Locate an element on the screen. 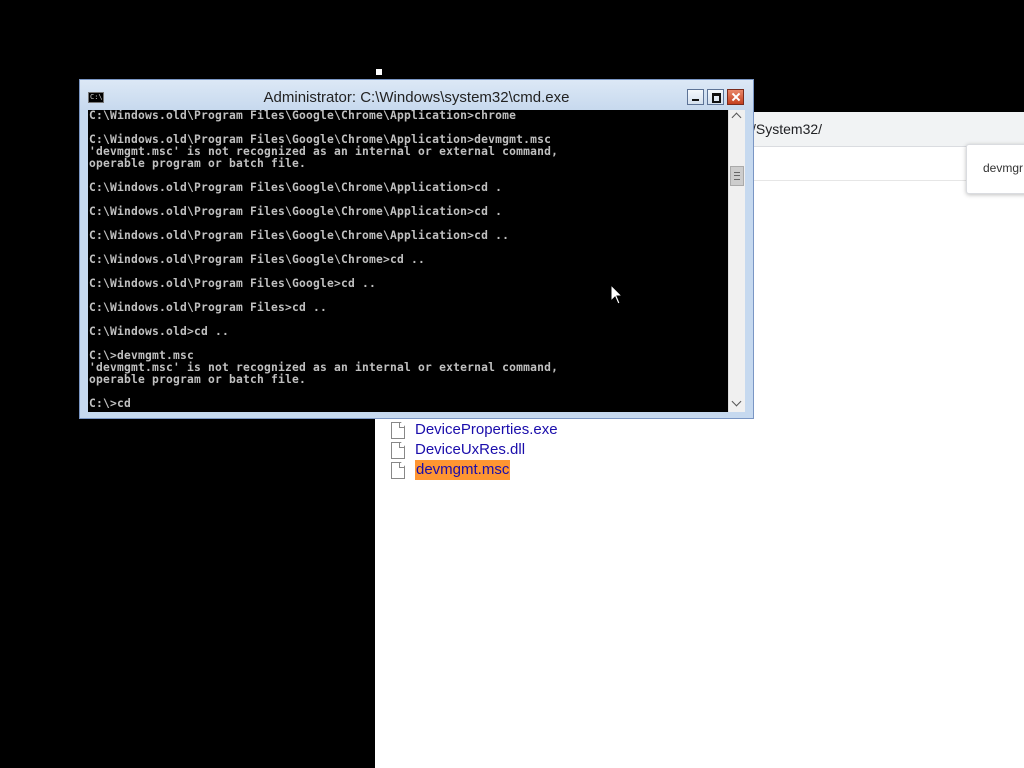 Image resolution: width=1024 pixels, height=768 pixels. scroll-up-button is located at coordinates (737, 118).